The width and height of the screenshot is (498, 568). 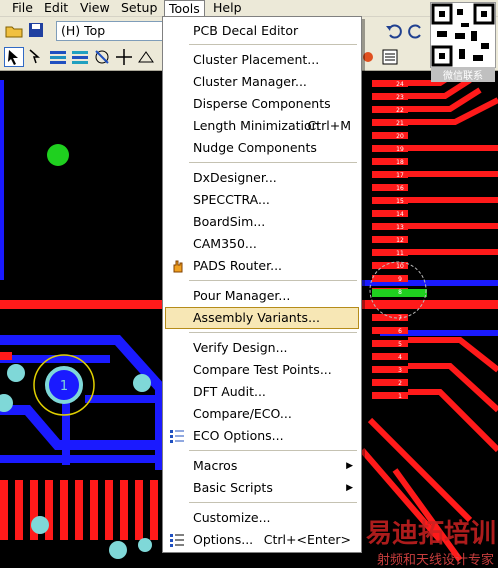 What do you see at coordinates (400, 136) in the screenshot?
I see `pin-number: 20` at bounding box center [400, 136].